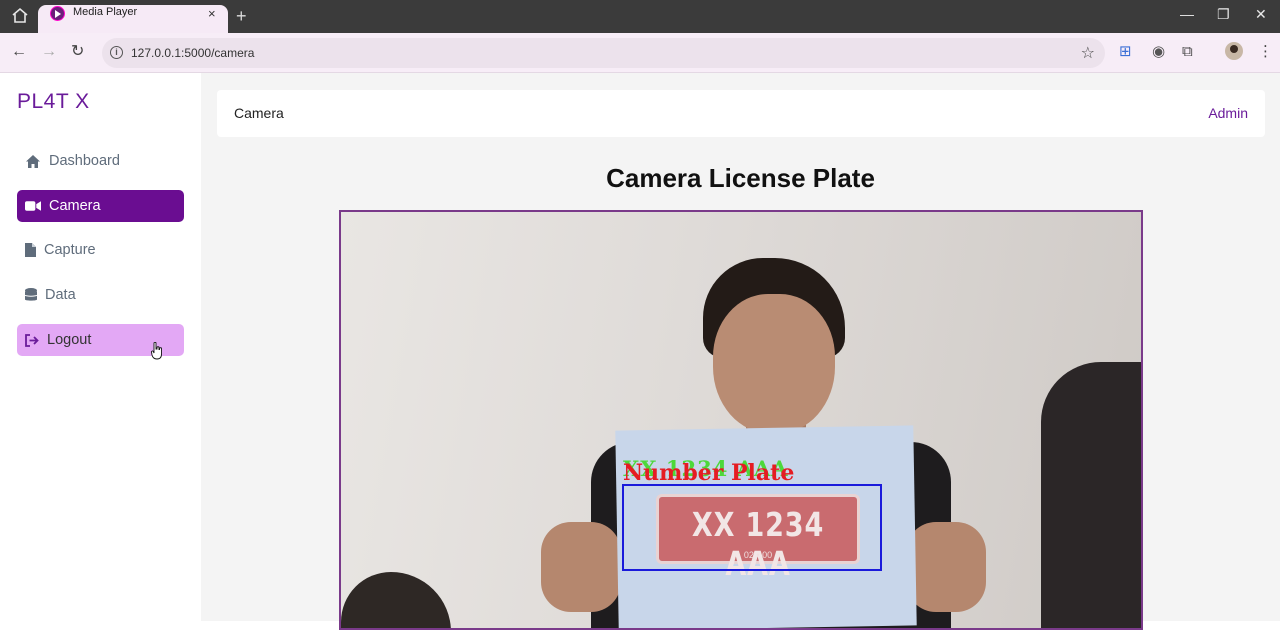  Describe the element at coordinates (241, 16) in the screenshot. I see `new-tab-button: +` at that location.